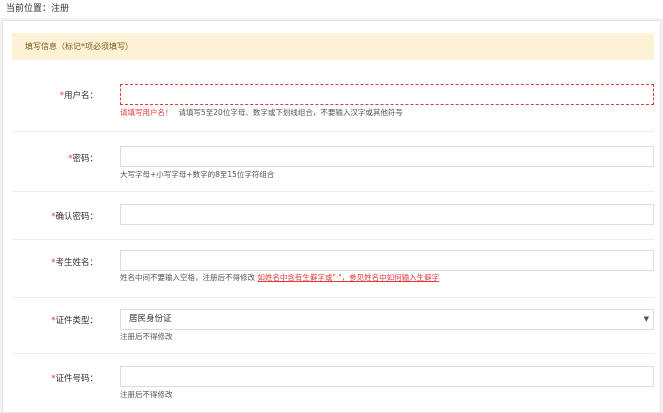 This screenshot has width=663, height=413. What do you see at coordinates (197, 174) in the screenshot?
I see `password-hint: 大写字母+小写字母+数字的8至15位字符组合` at bounding box center [197, 174].